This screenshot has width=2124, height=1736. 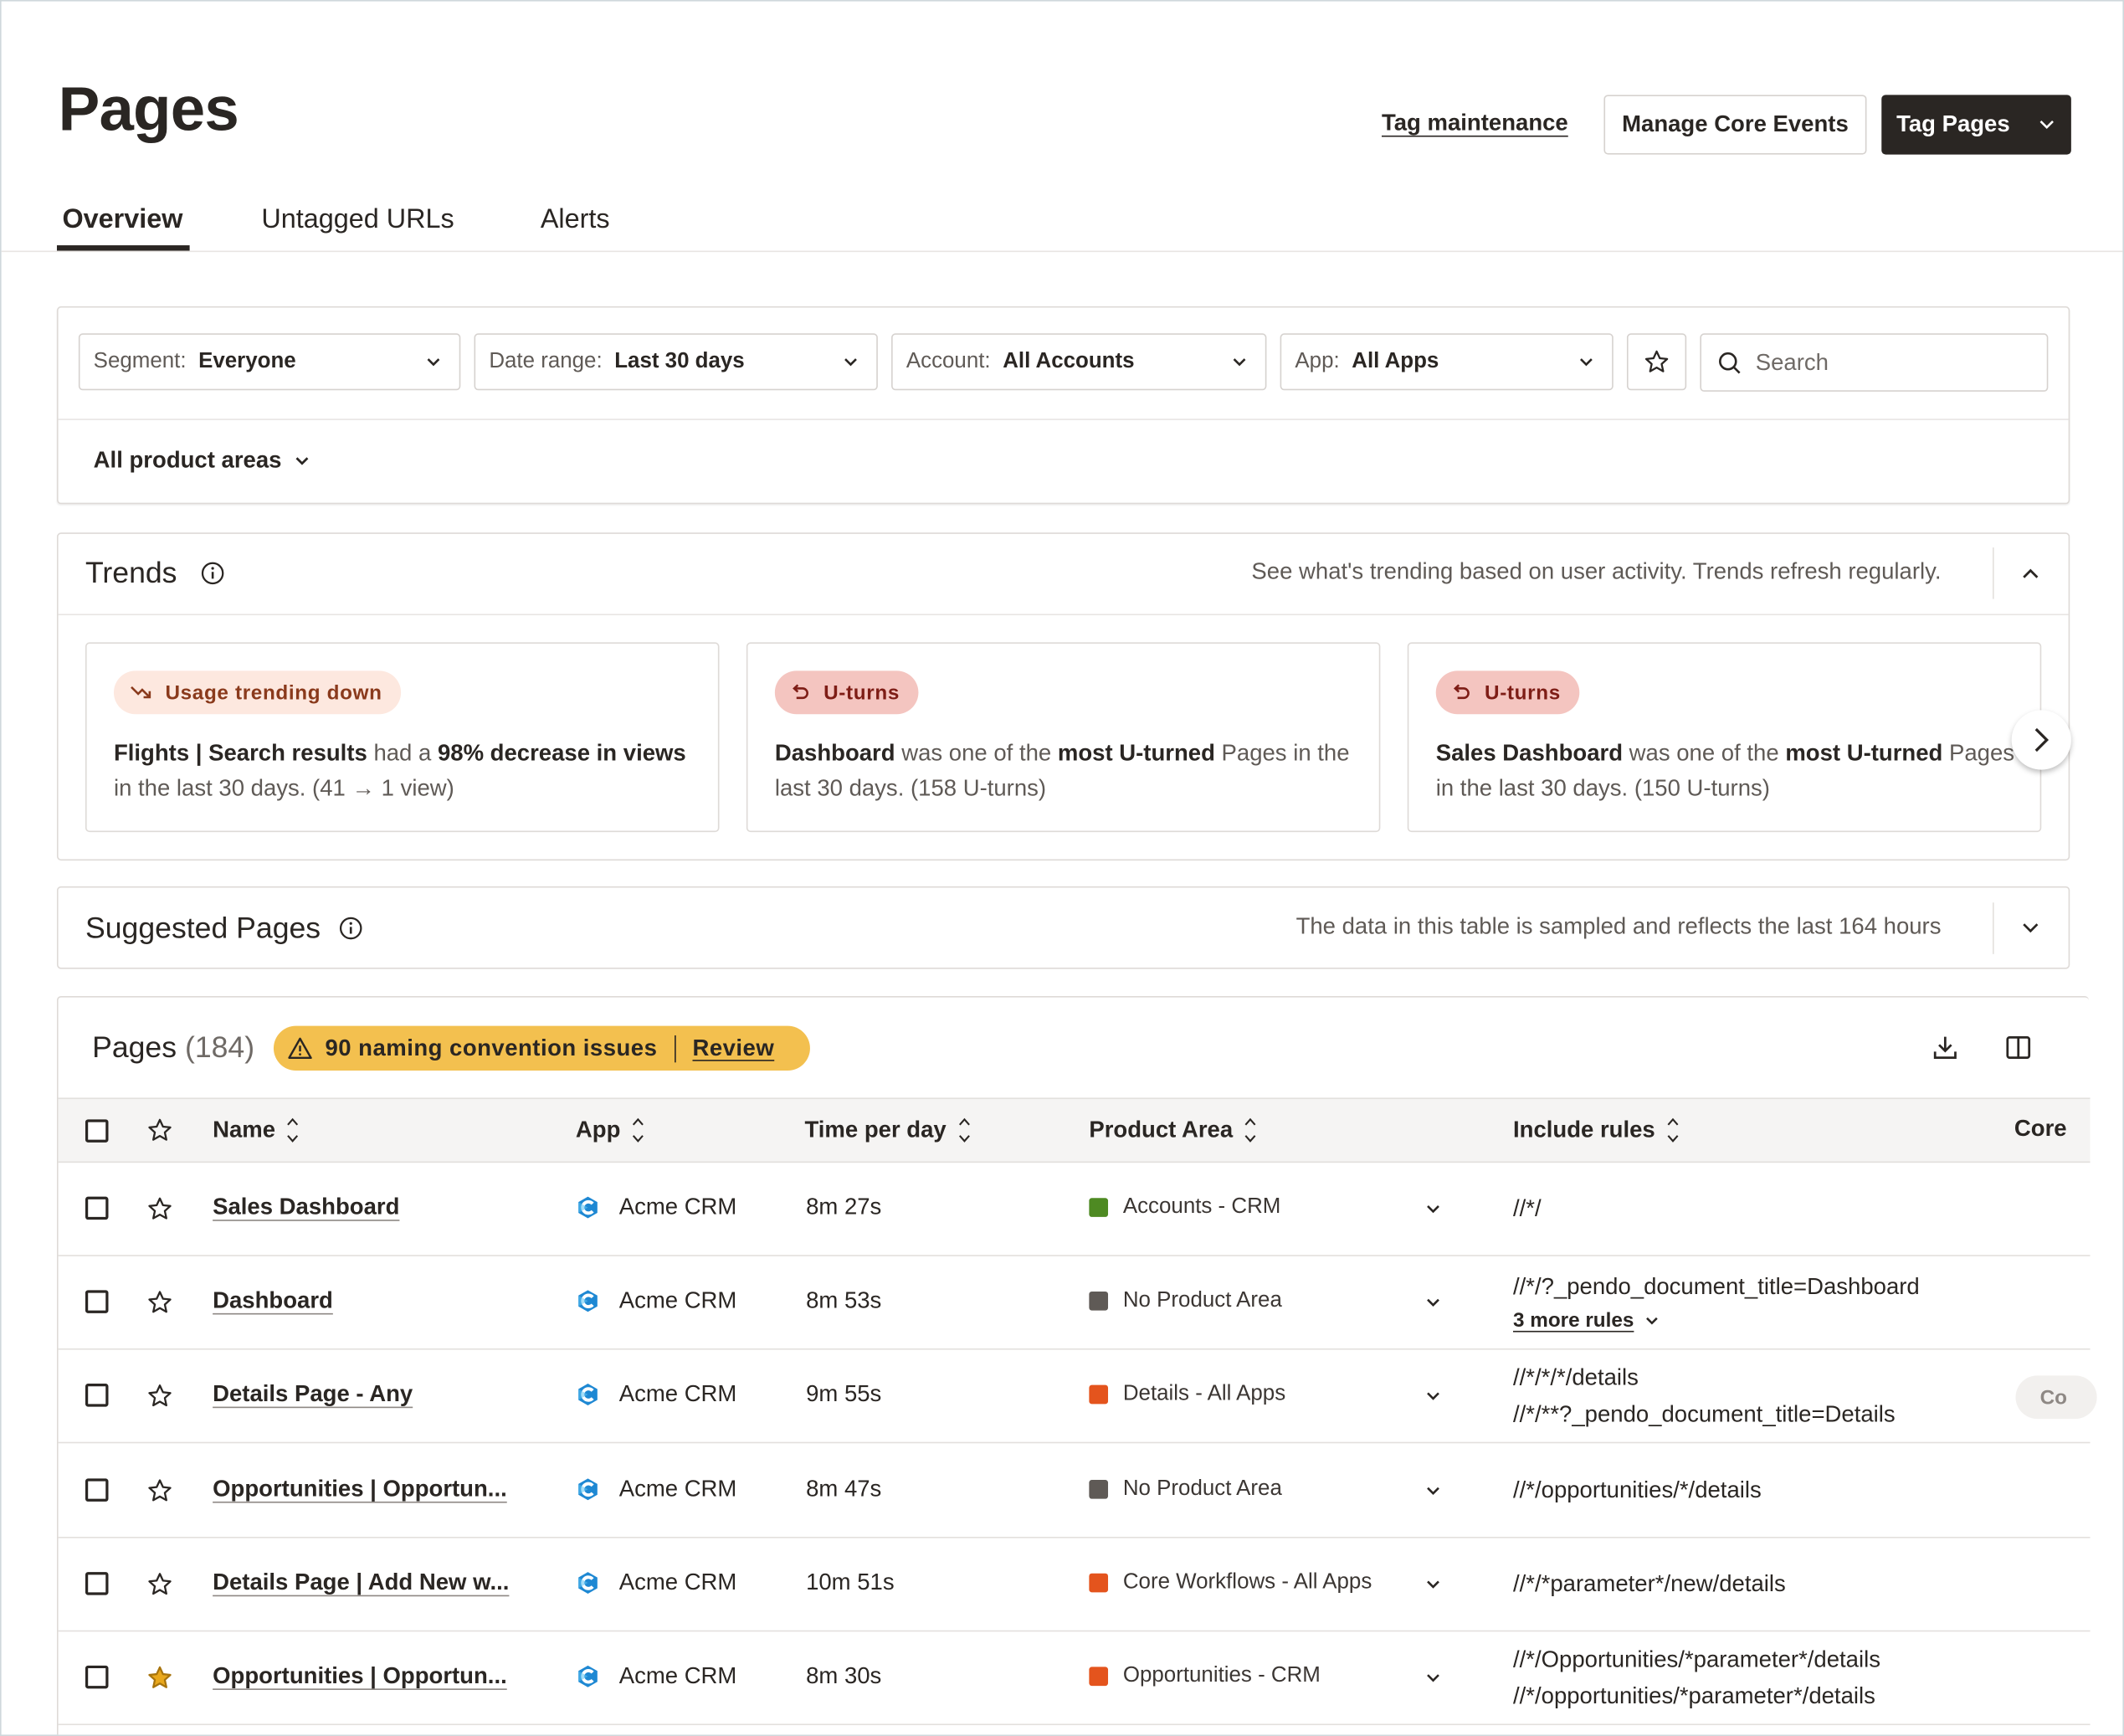 What do you see at coordinates (1079, 362) in the screenshot?
I see `account-dropdown: Account: All Accounts` at bounding box center [1079, 362].